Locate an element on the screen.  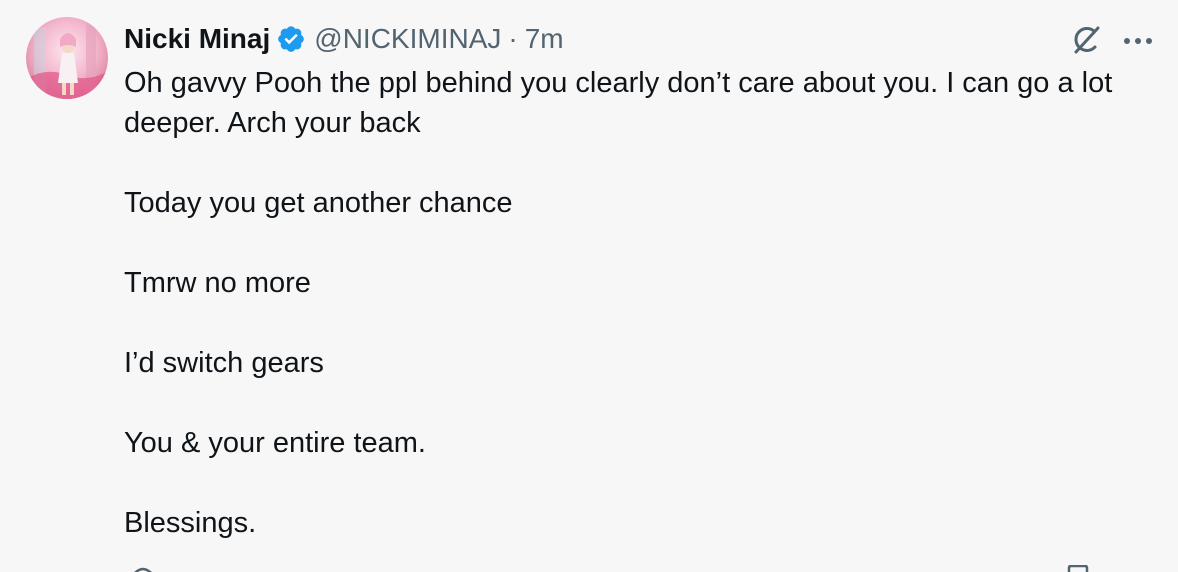
tweet-paragraph: You & your entire team. is located at coordinates (275, 443).